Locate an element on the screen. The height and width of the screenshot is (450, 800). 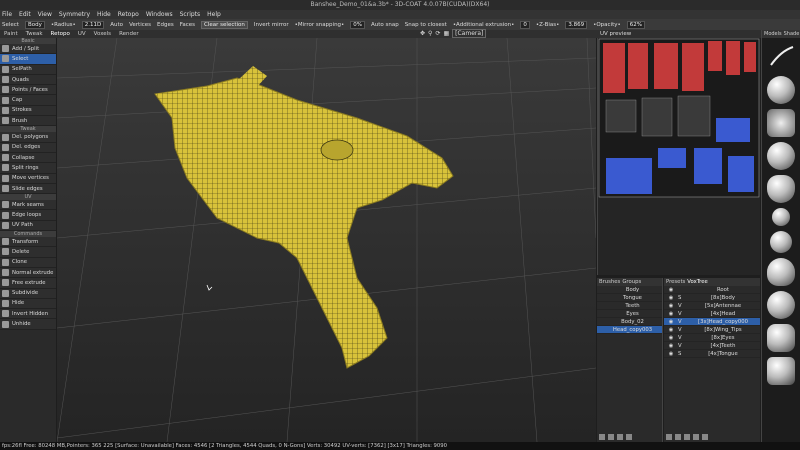
preset-egg-thumbnail is located at coordinates (781, 272).